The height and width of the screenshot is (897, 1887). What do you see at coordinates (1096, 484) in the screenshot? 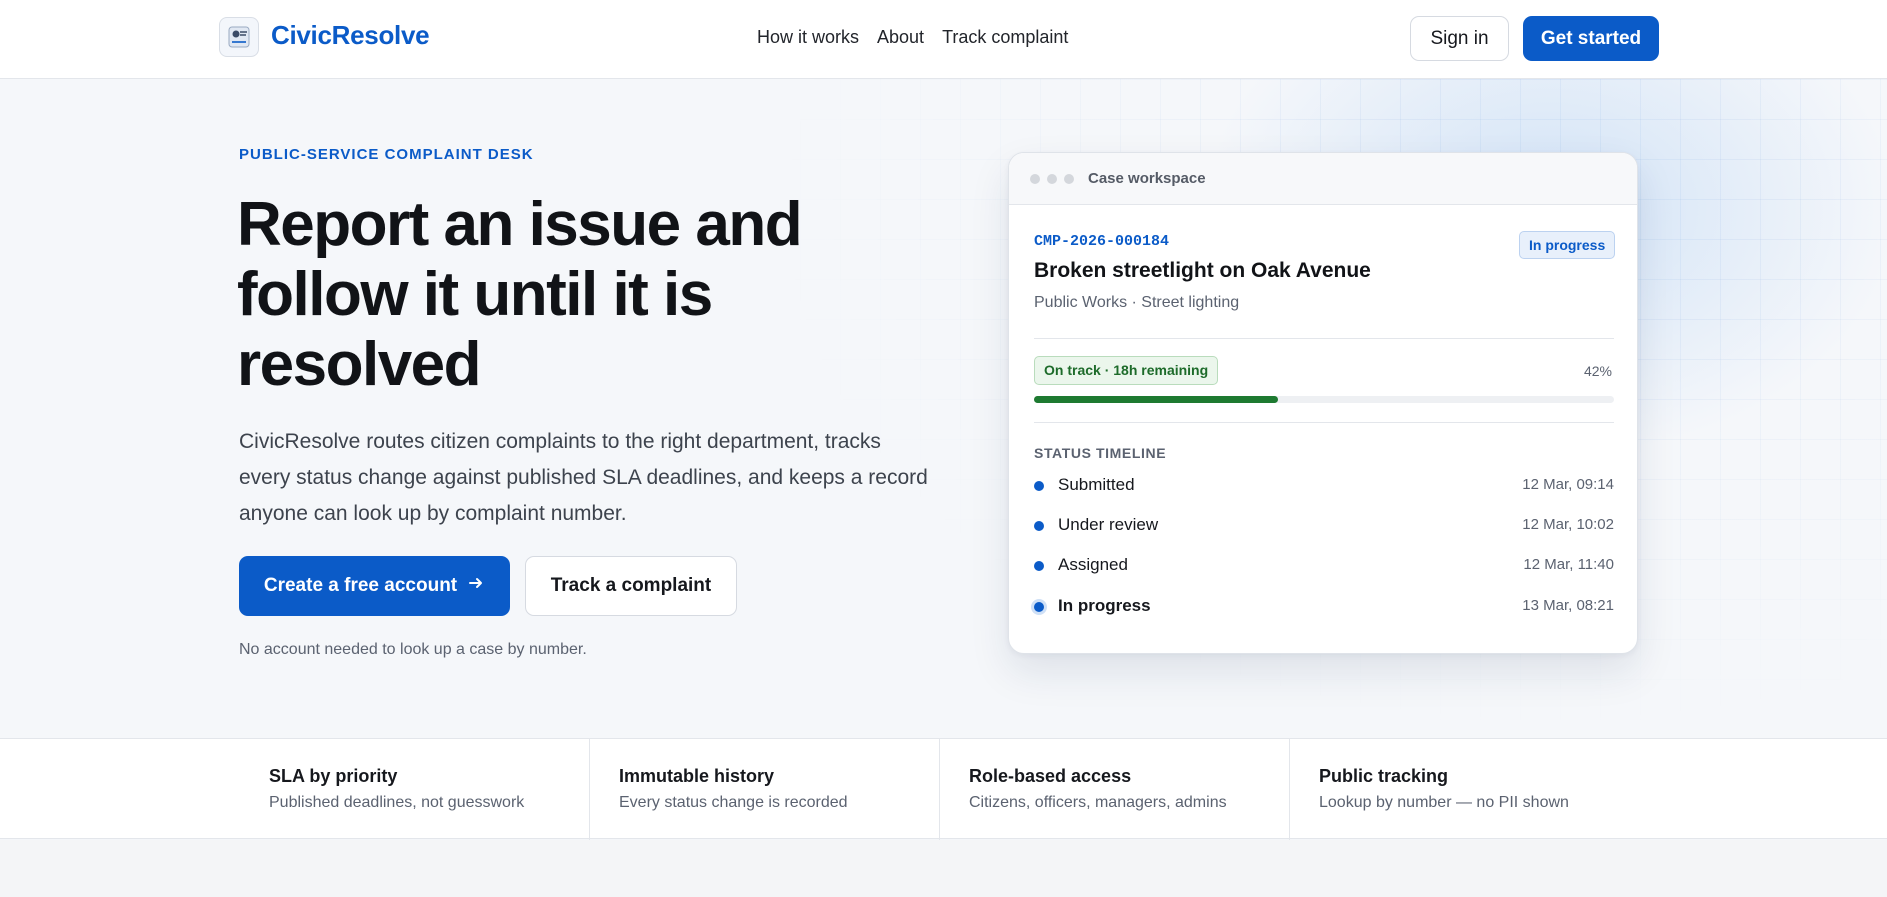
I see `timeline-status: Submitted` at bounding box center [1096, 484].